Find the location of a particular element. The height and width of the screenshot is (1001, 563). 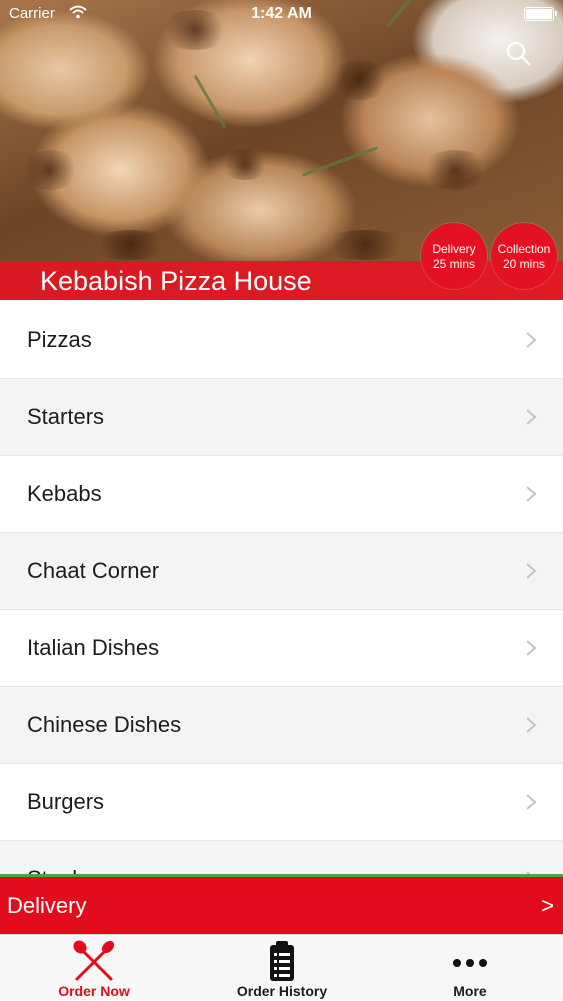

tab-order-now: Order Now is located at coordinates (94, 968).